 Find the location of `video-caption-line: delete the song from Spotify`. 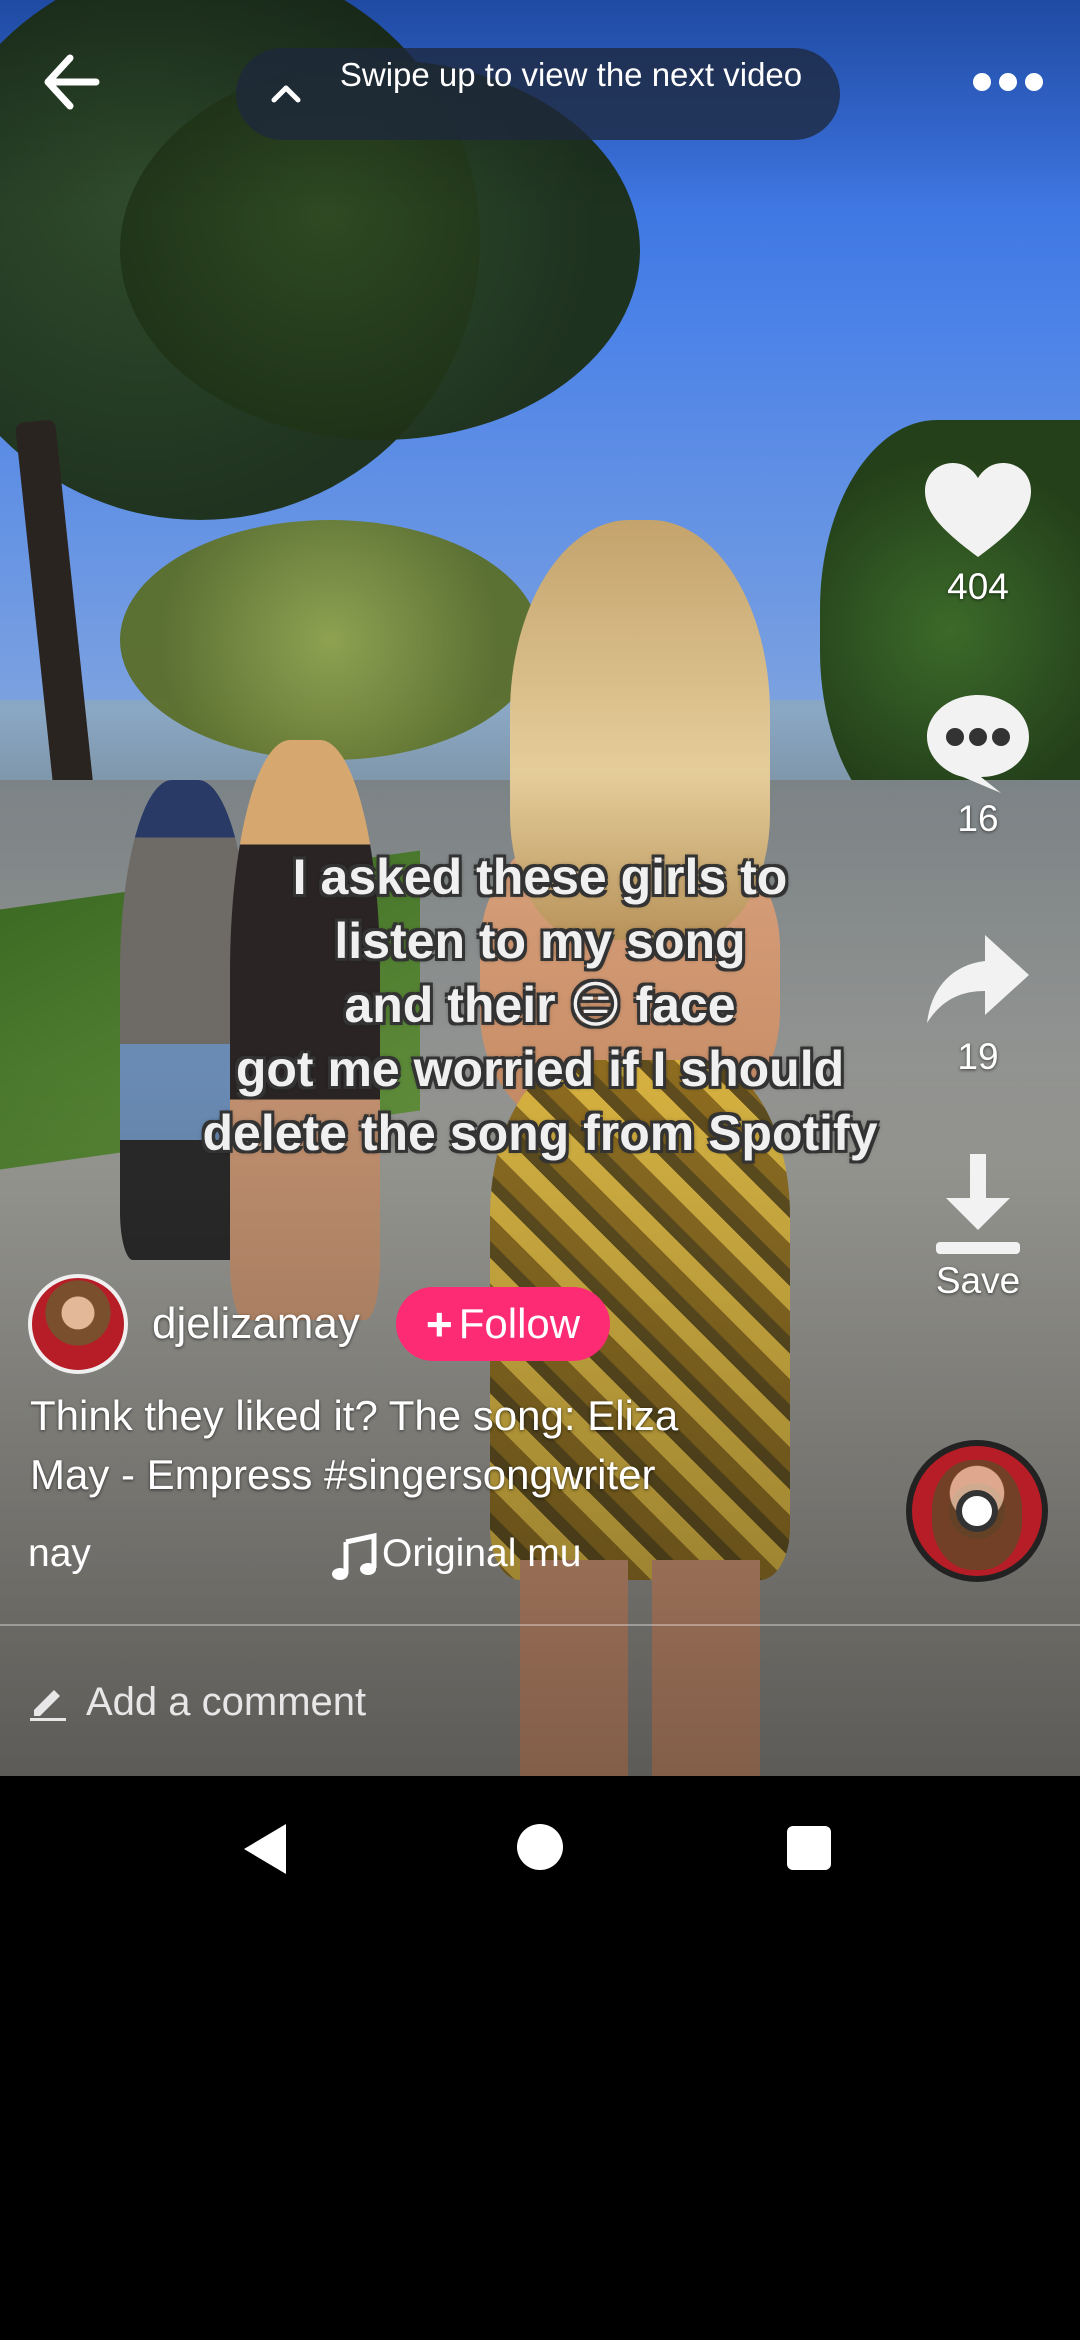

video-caption-line: delete the song from Spotify is located at coordinates (540, 1133).